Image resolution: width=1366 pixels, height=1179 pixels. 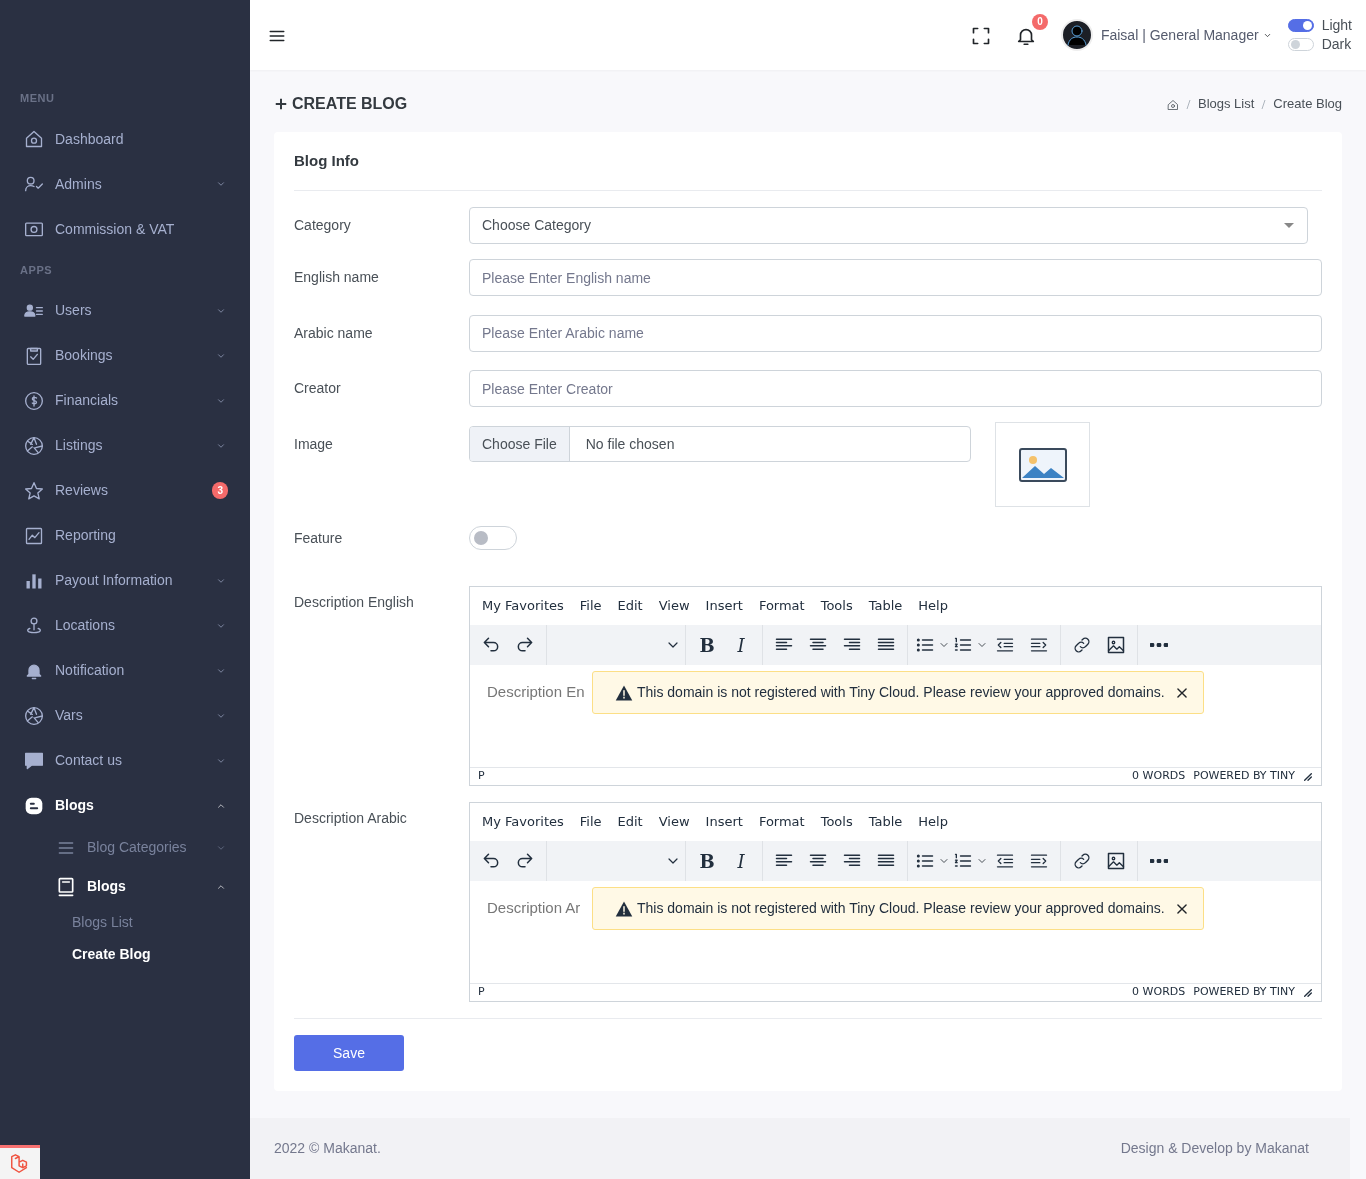 I want to click on sidebar-item: Vars, so click(x=125, y=715).